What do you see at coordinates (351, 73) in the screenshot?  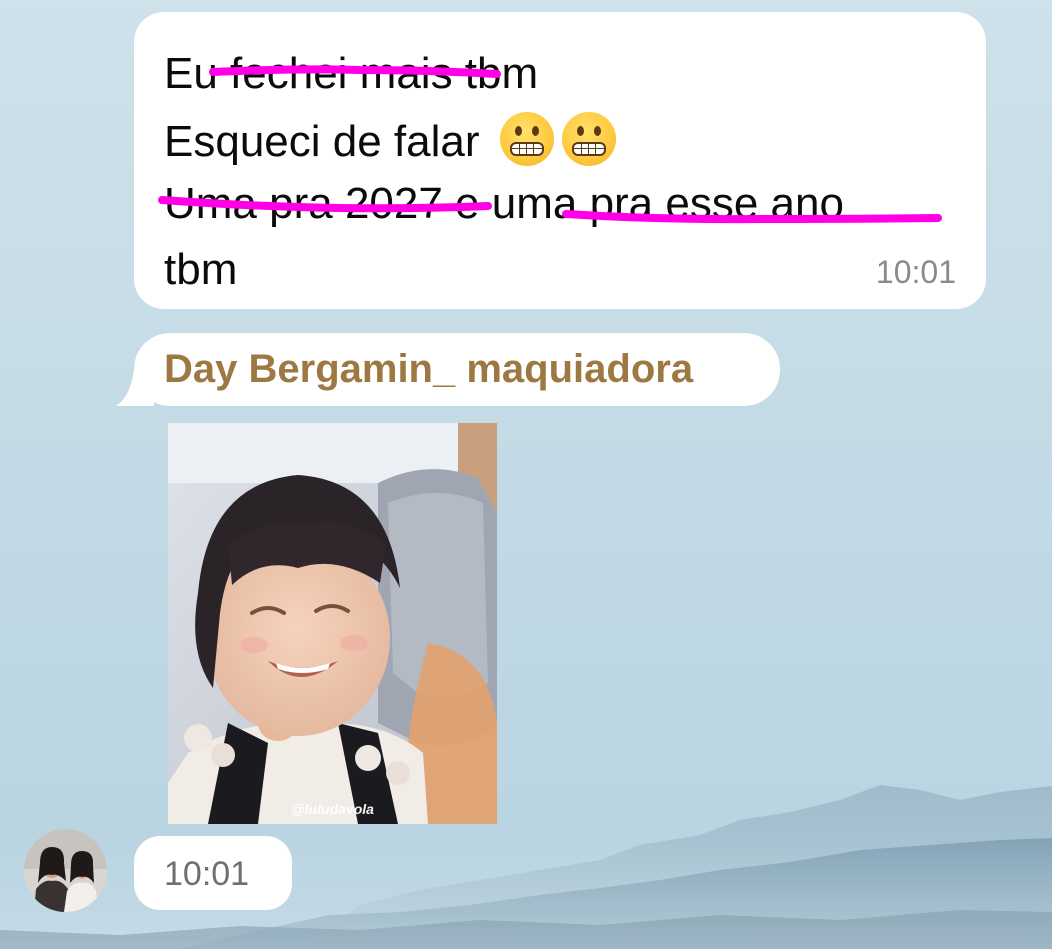 I see `message-line: Eu fechei mais tbm` at bounding box center [351, 73].